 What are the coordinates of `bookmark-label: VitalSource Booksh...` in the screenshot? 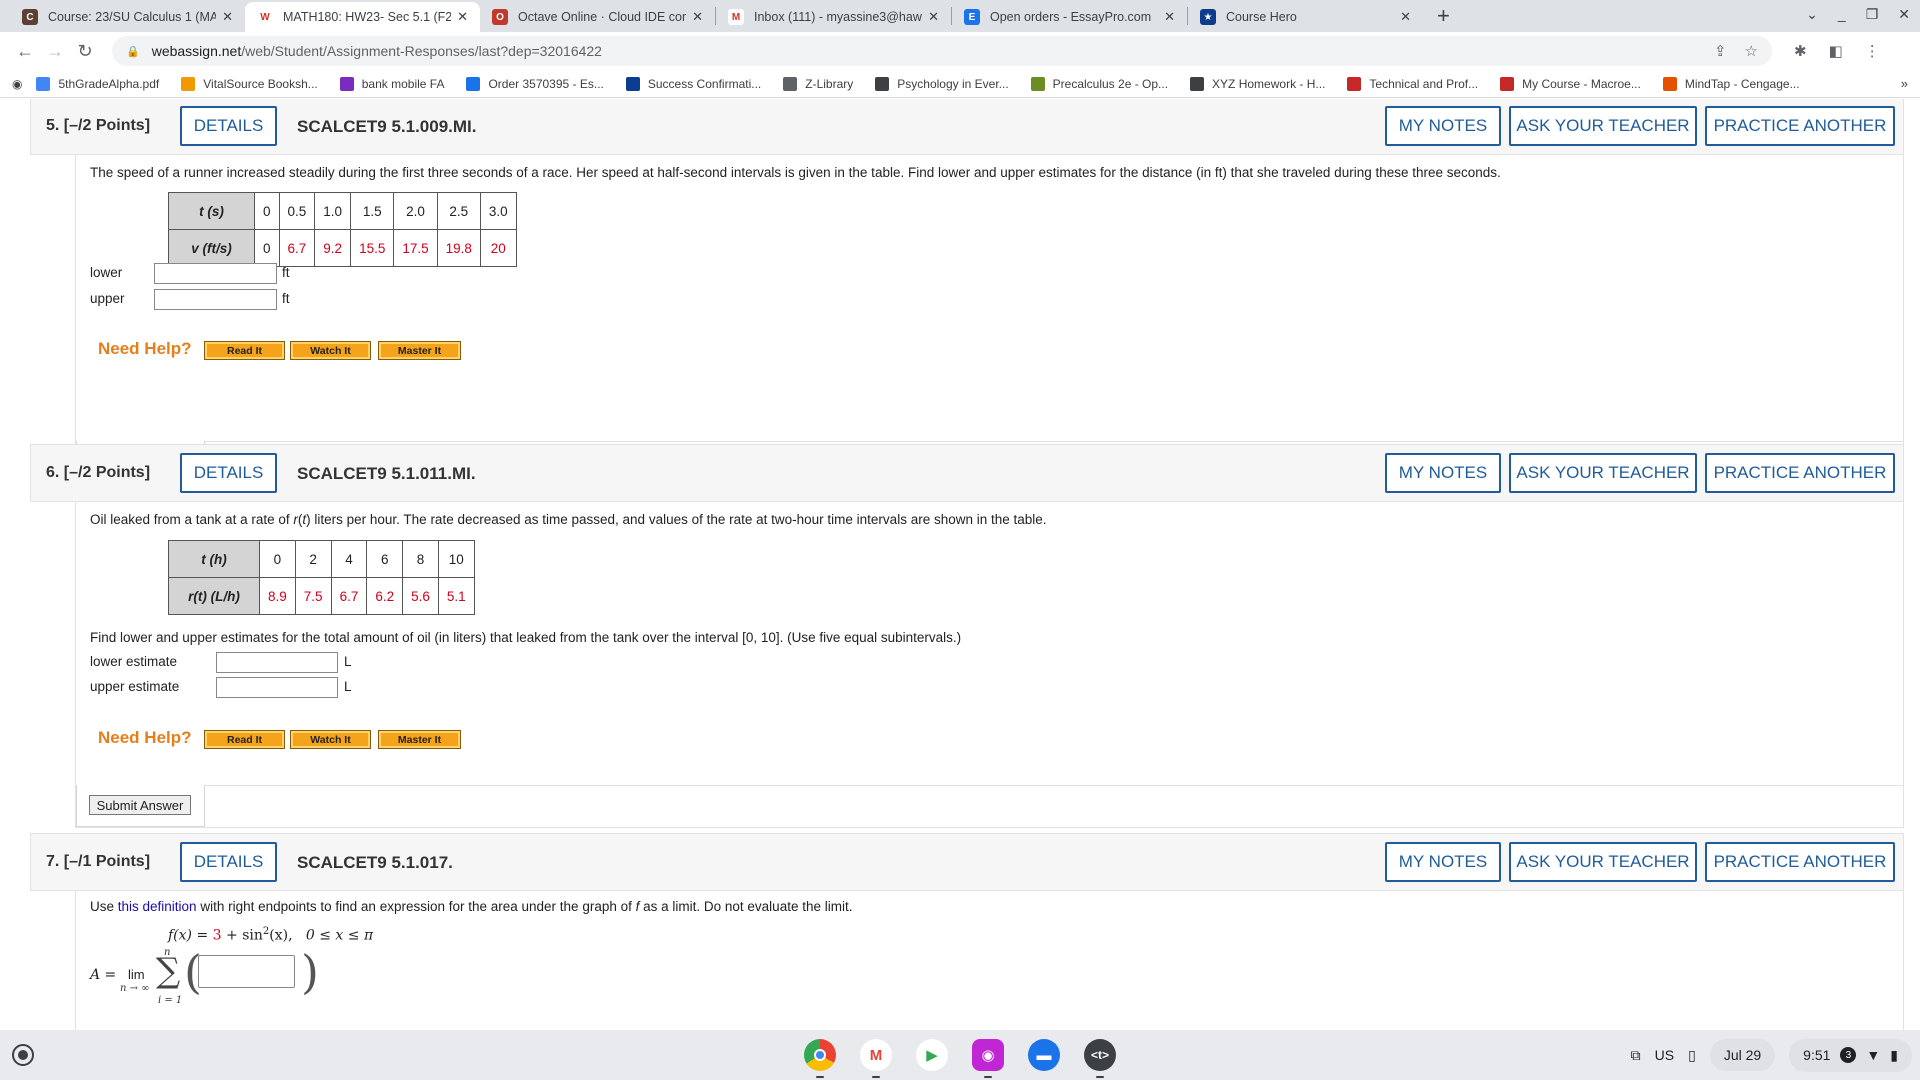 It's located at (260, 83).